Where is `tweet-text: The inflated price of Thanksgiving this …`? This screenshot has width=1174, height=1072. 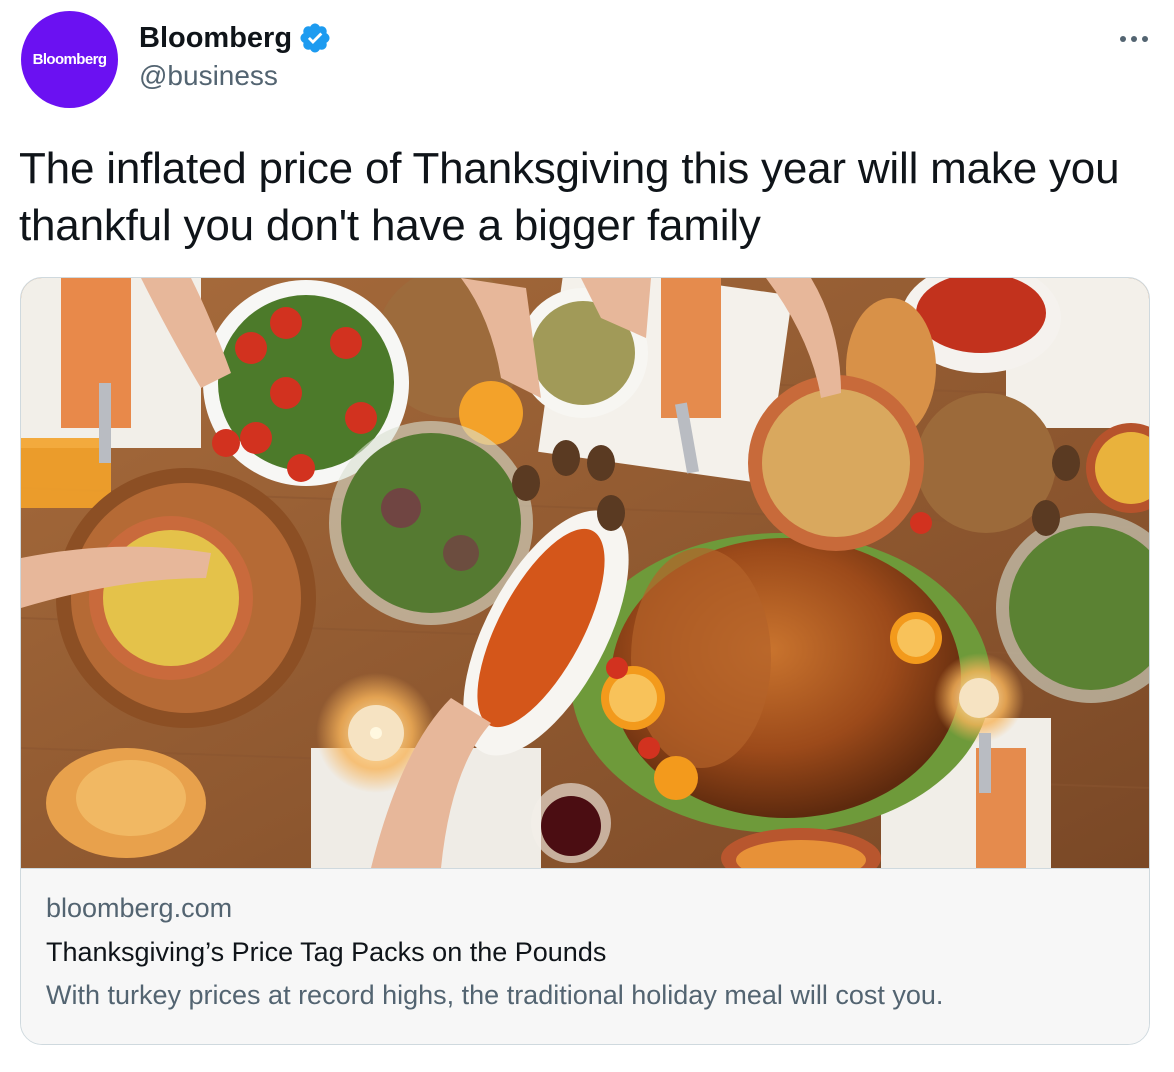
tweet-text: The inflated price of Thanksgiving this … is located at coordinates (569, 197).